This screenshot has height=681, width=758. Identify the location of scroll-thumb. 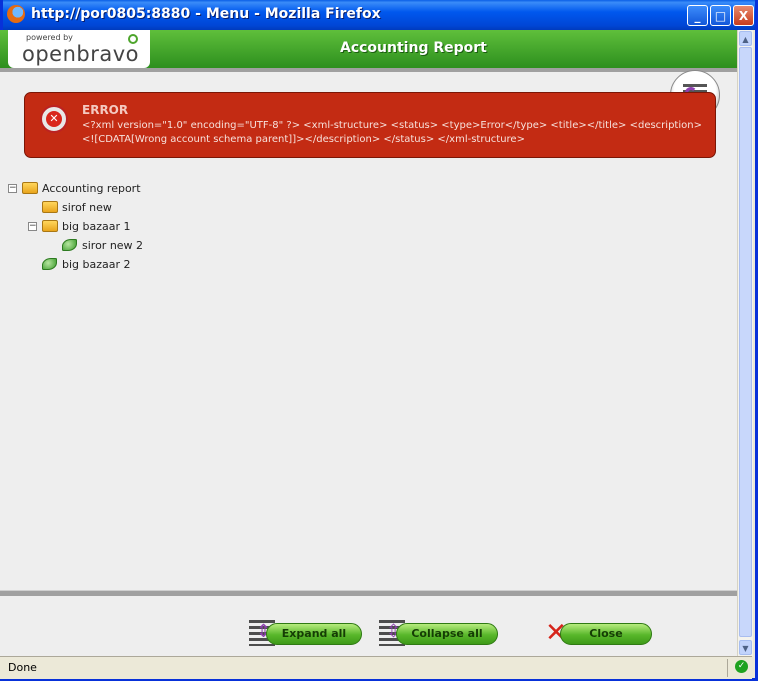
(745, 342).